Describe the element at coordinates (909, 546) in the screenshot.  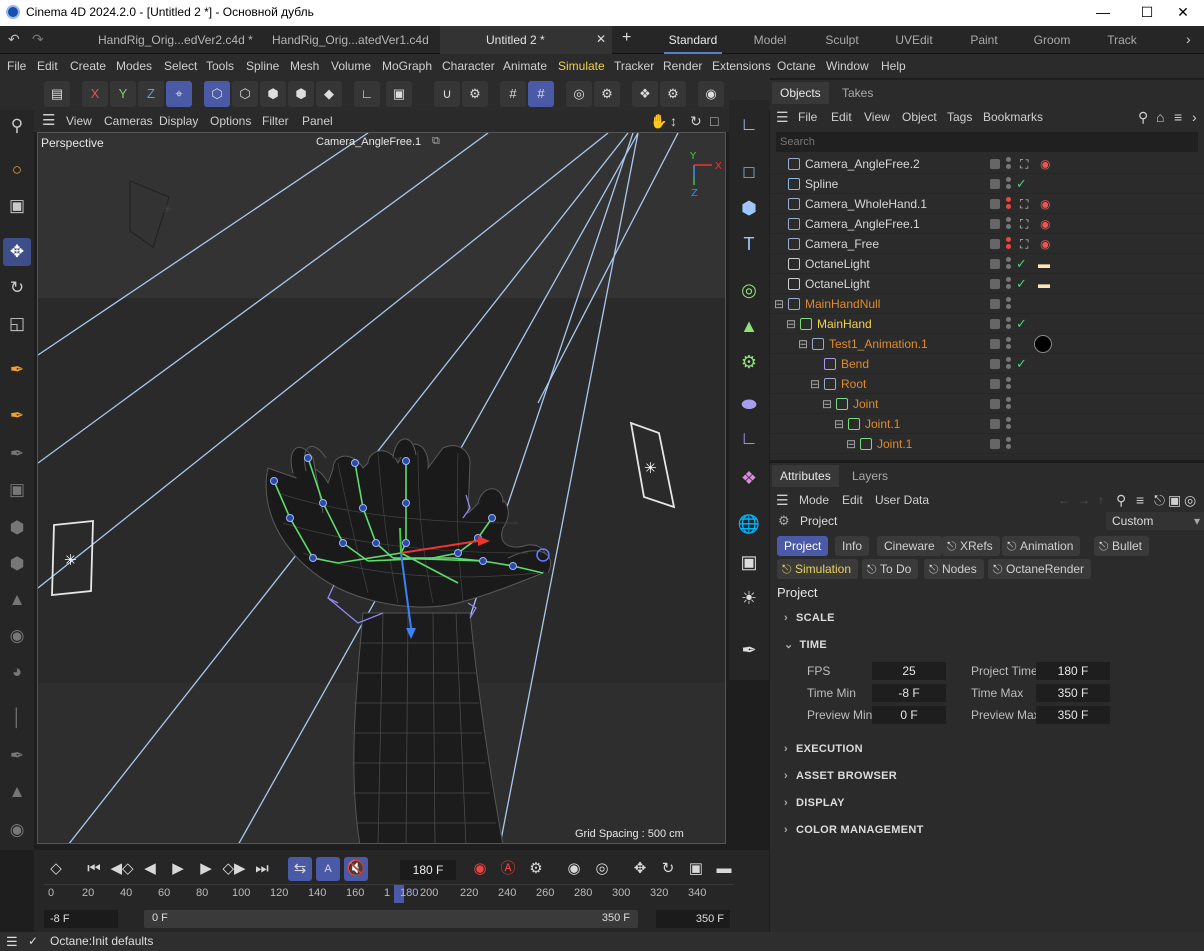
I see `cineware-tab-button: Cineware` at that location.